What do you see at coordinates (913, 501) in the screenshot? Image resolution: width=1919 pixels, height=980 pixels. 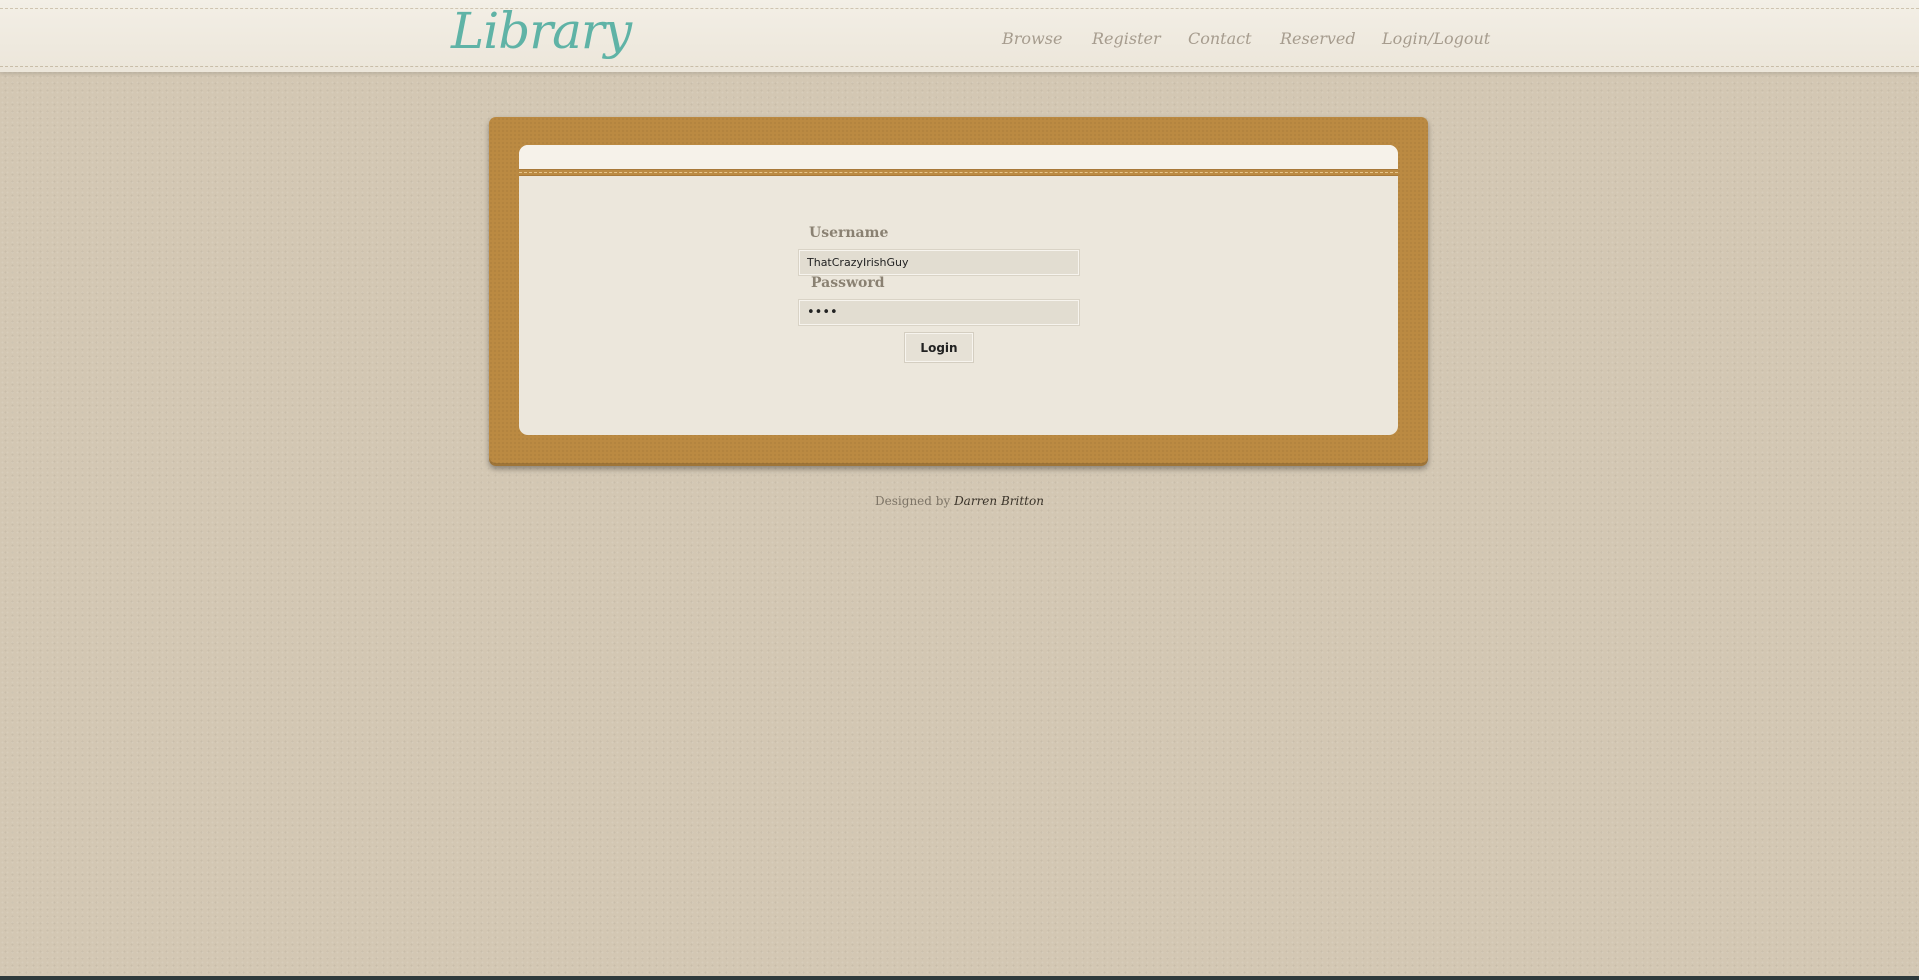 I see `footer-prefix: Designed by` at bounding box center [913, 501].